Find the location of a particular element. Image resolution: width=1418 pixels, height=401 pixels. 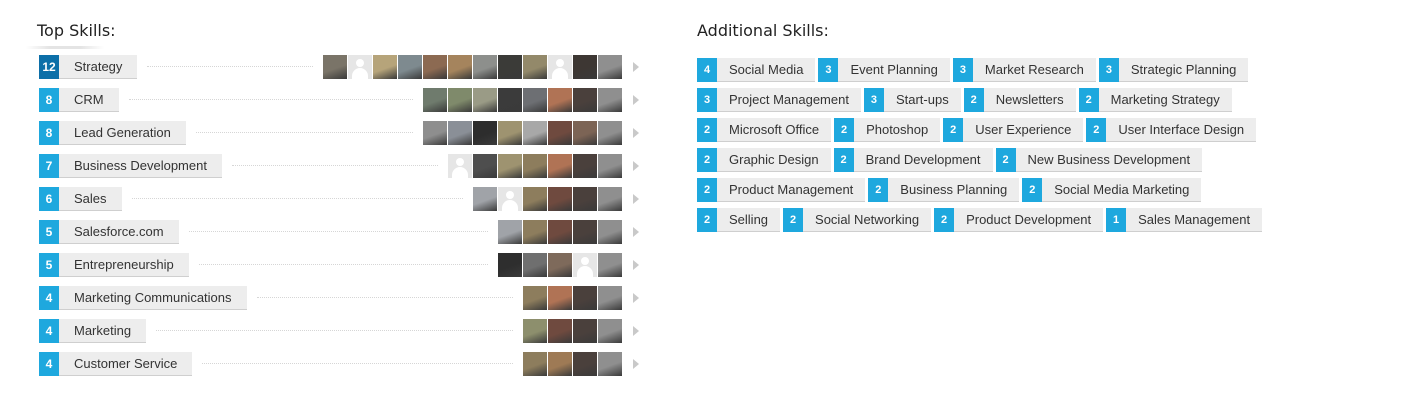

additional-skill-item: 3 Start-ups is located at coordinates (912, 100).